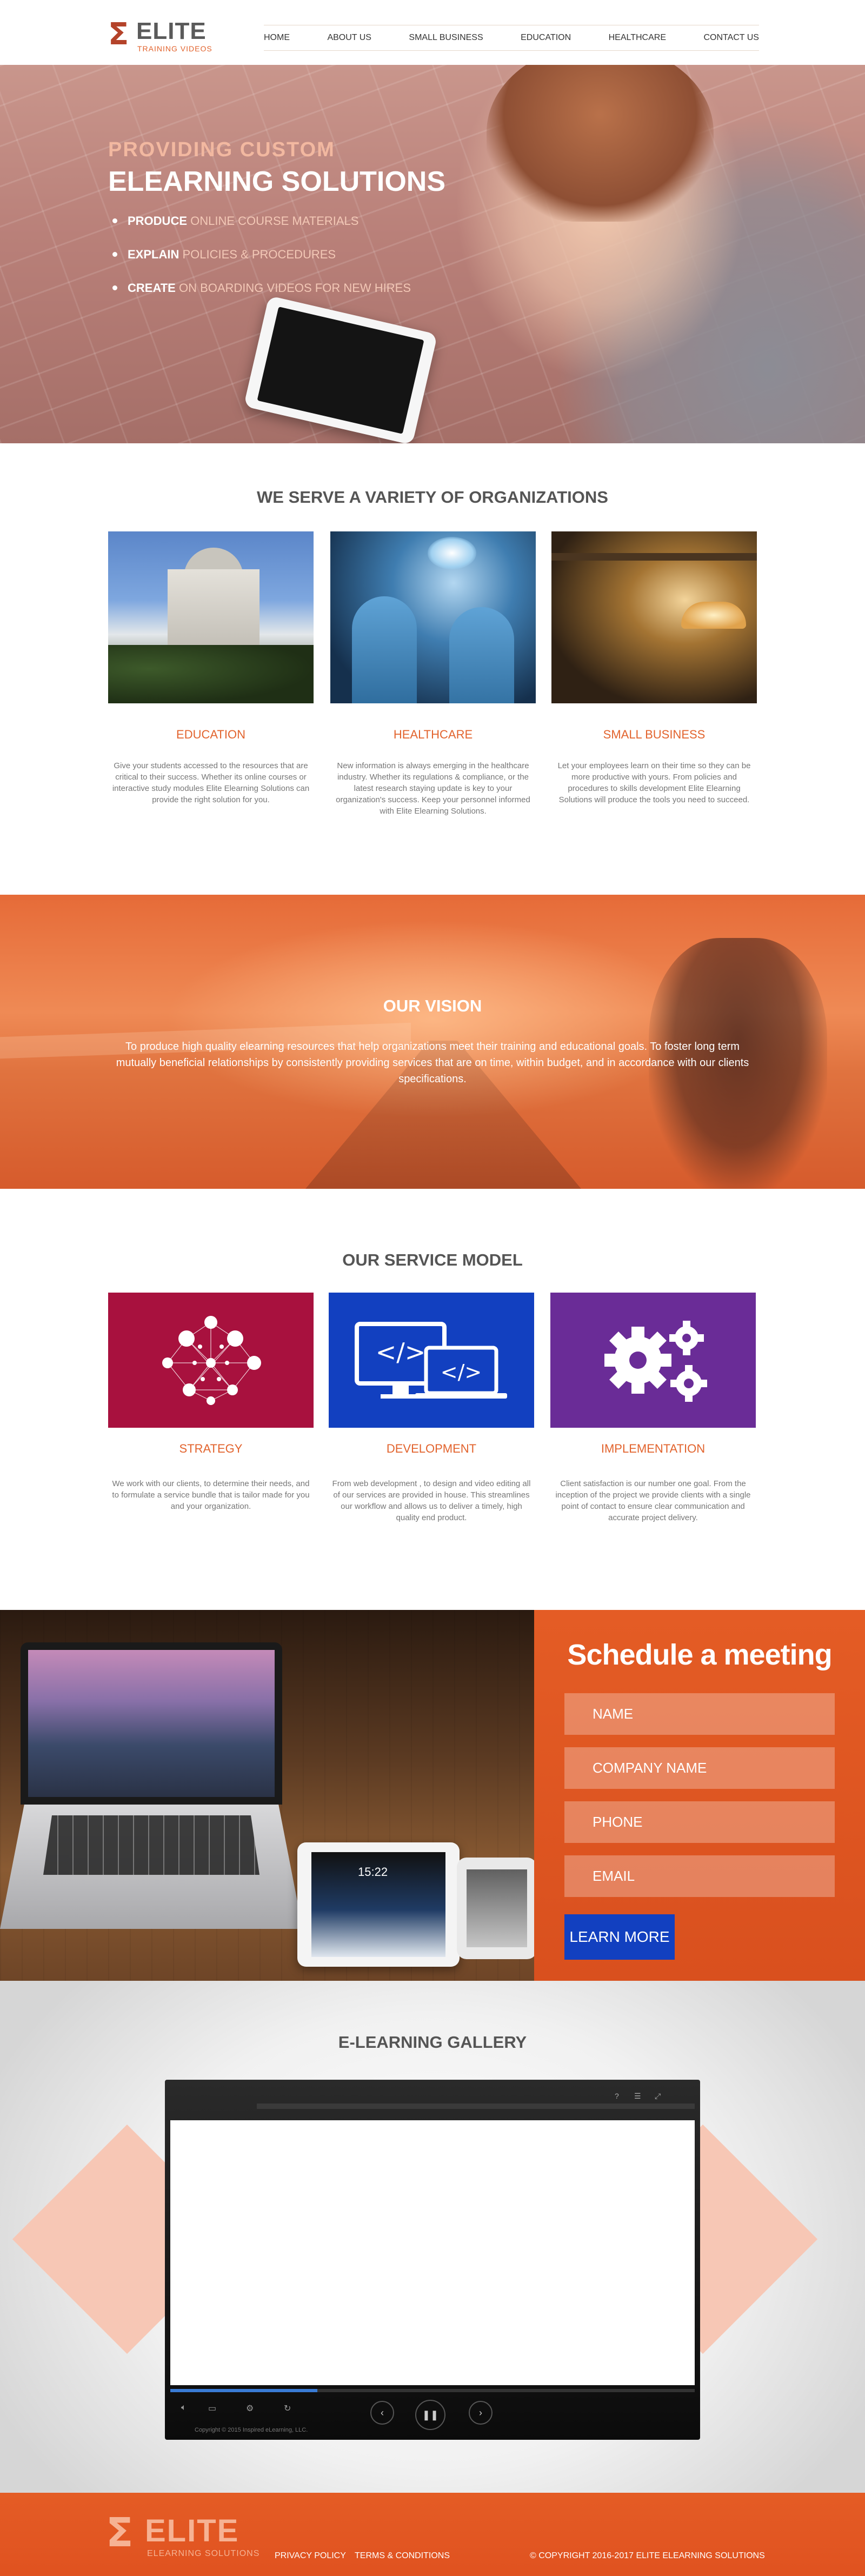  Describe the element at coordinates (654, 557) in the screenshot. I see `cafe-shelf` at that location.